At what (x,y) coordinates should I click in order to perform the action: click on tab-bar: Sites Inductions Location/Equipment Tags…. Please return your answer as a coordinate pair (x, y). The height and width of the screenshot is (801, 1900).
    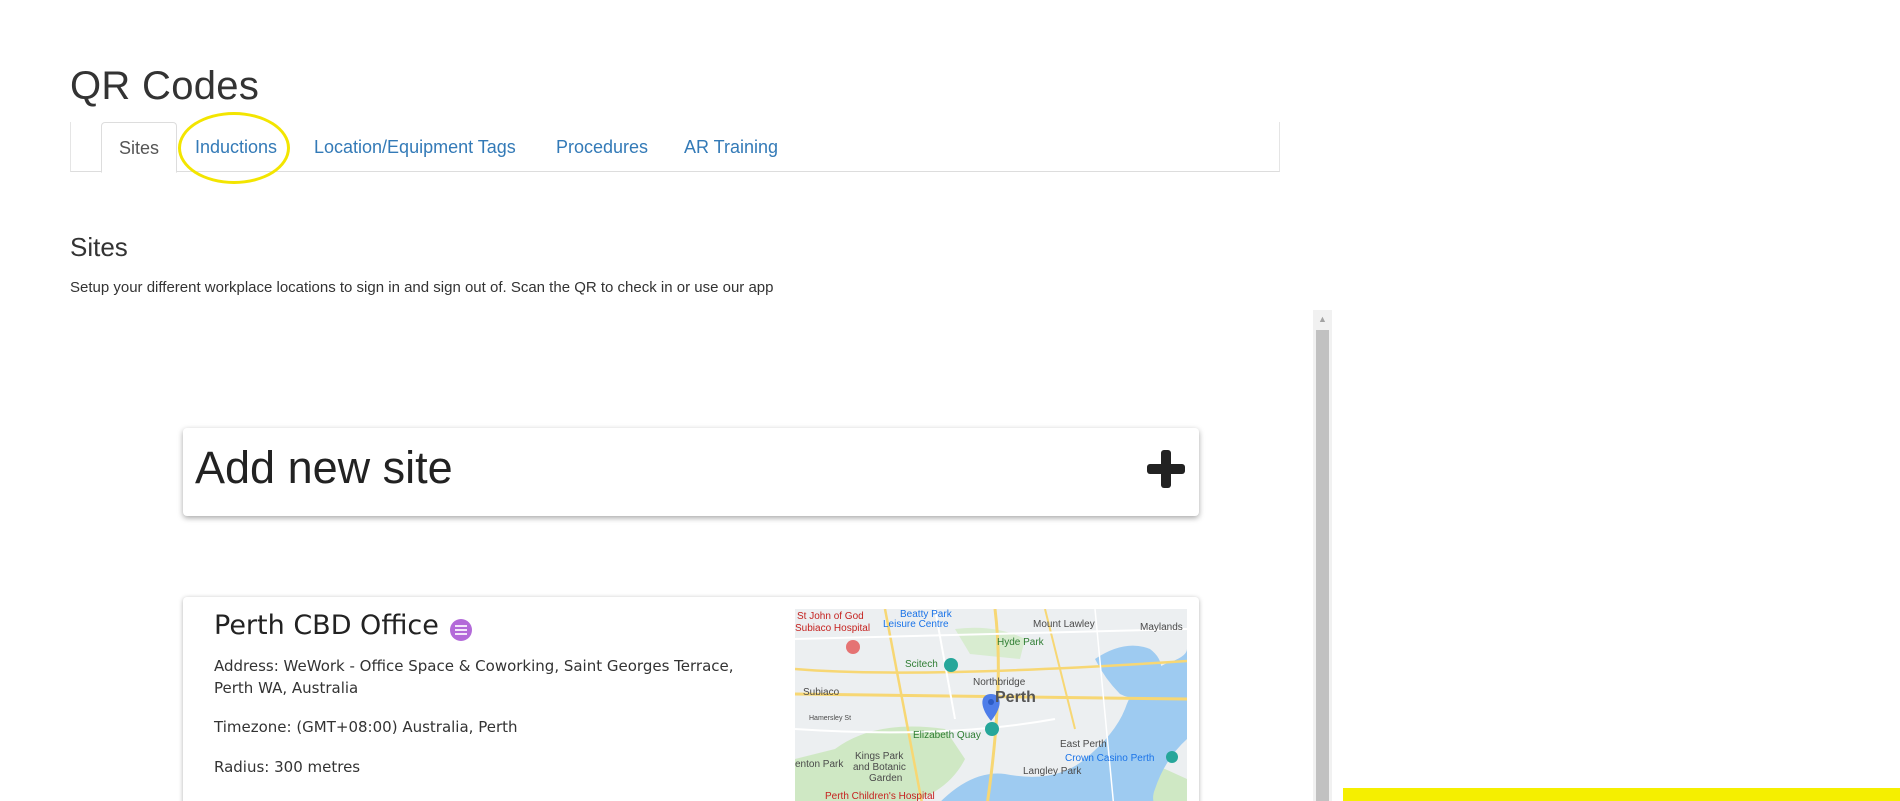
    Looking at the image, I should click on (675, 147).